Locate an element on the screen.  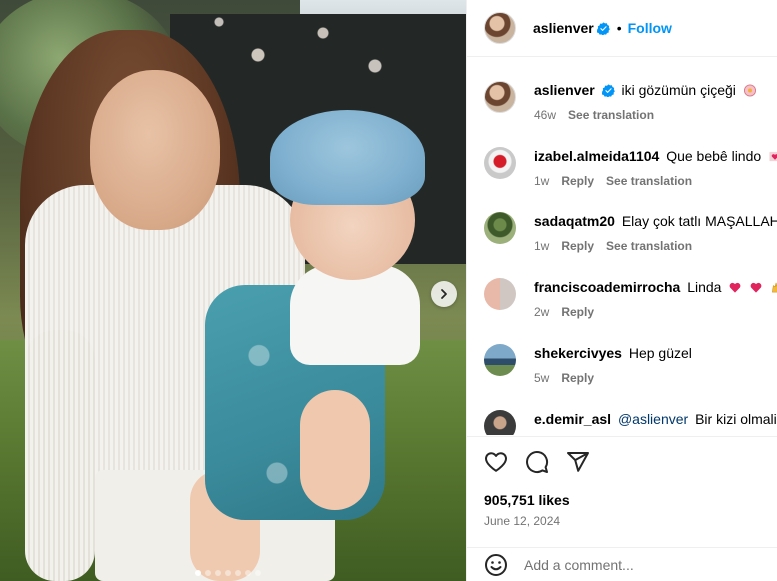
photo-background-blossom is located at coordinates (310, 55).